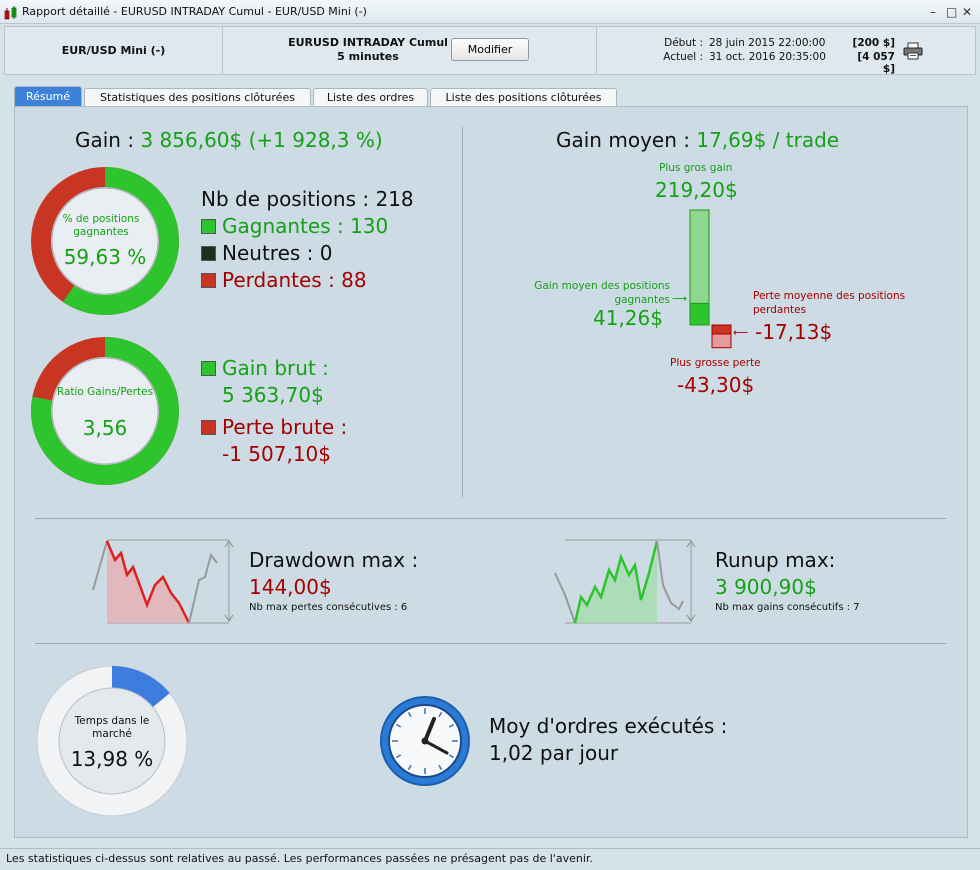 The height and width of the screenshot is (870, 980). Describe the element at coordinates (368, 42) in the screenshot. I see `strategy-name: EURUSD INTRADAY Cumul` at that location.